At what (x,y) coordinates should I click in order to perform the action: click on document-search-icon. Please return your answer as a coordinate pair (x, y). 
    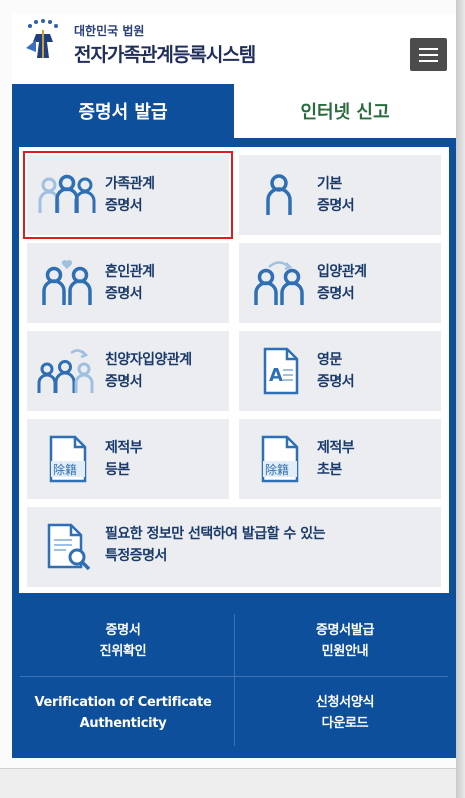
    Looking at the image, I should click on (67, 547).